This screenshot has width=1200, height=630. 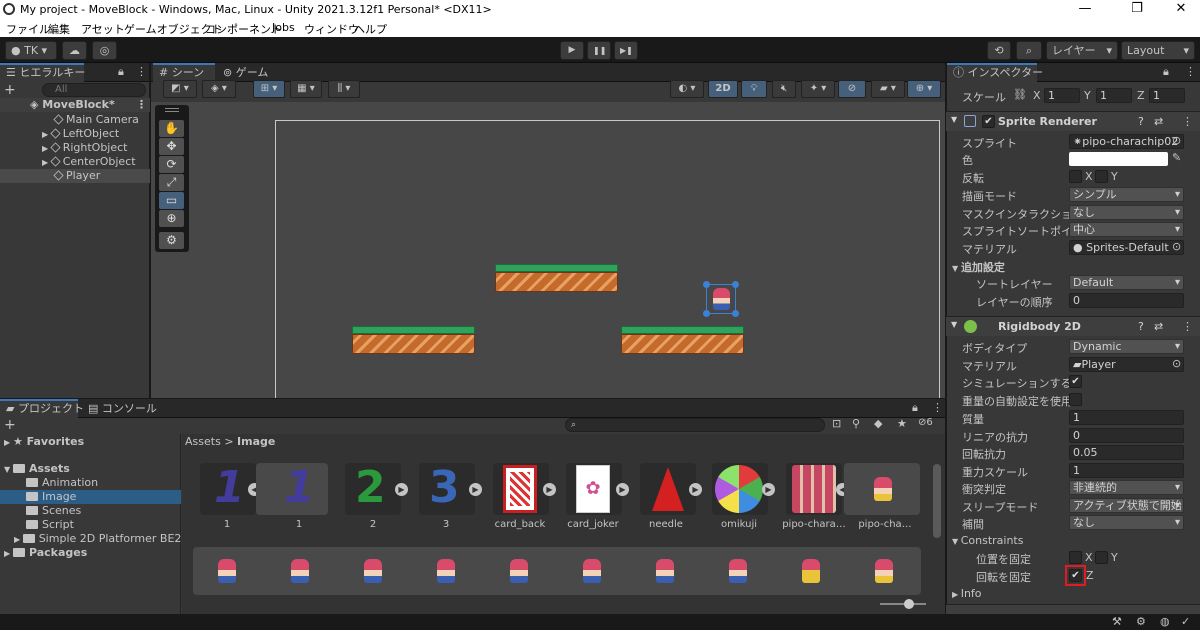 What do you see at coordinates (1073, 326) in the screenshot?
I see `rigidbody2d-header: ▼ Rigidbody 2D ? ⇄ ⋮` at bounding box center [1073, 326].